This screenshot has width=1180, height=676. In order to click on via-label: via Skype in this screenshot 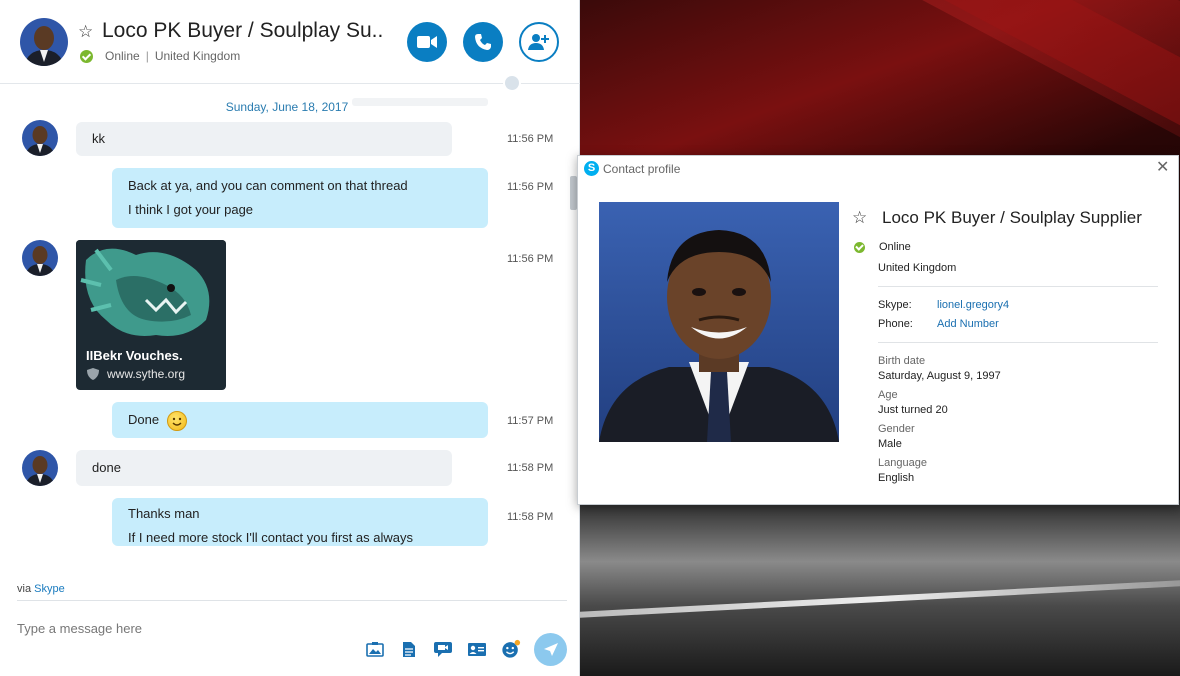, I will do `click(41, 589)`.